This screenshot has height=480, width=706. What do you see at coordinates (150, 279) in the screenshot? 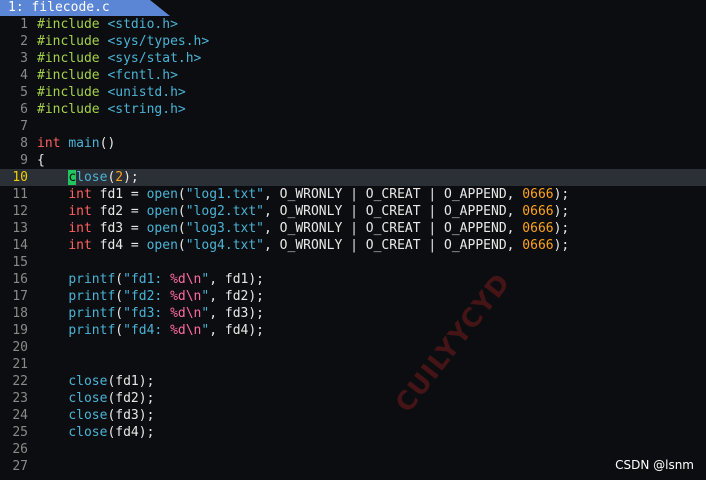
I see `line-text: printf("fd1: %d\n", fd1);` at bounding box center [150, 279].